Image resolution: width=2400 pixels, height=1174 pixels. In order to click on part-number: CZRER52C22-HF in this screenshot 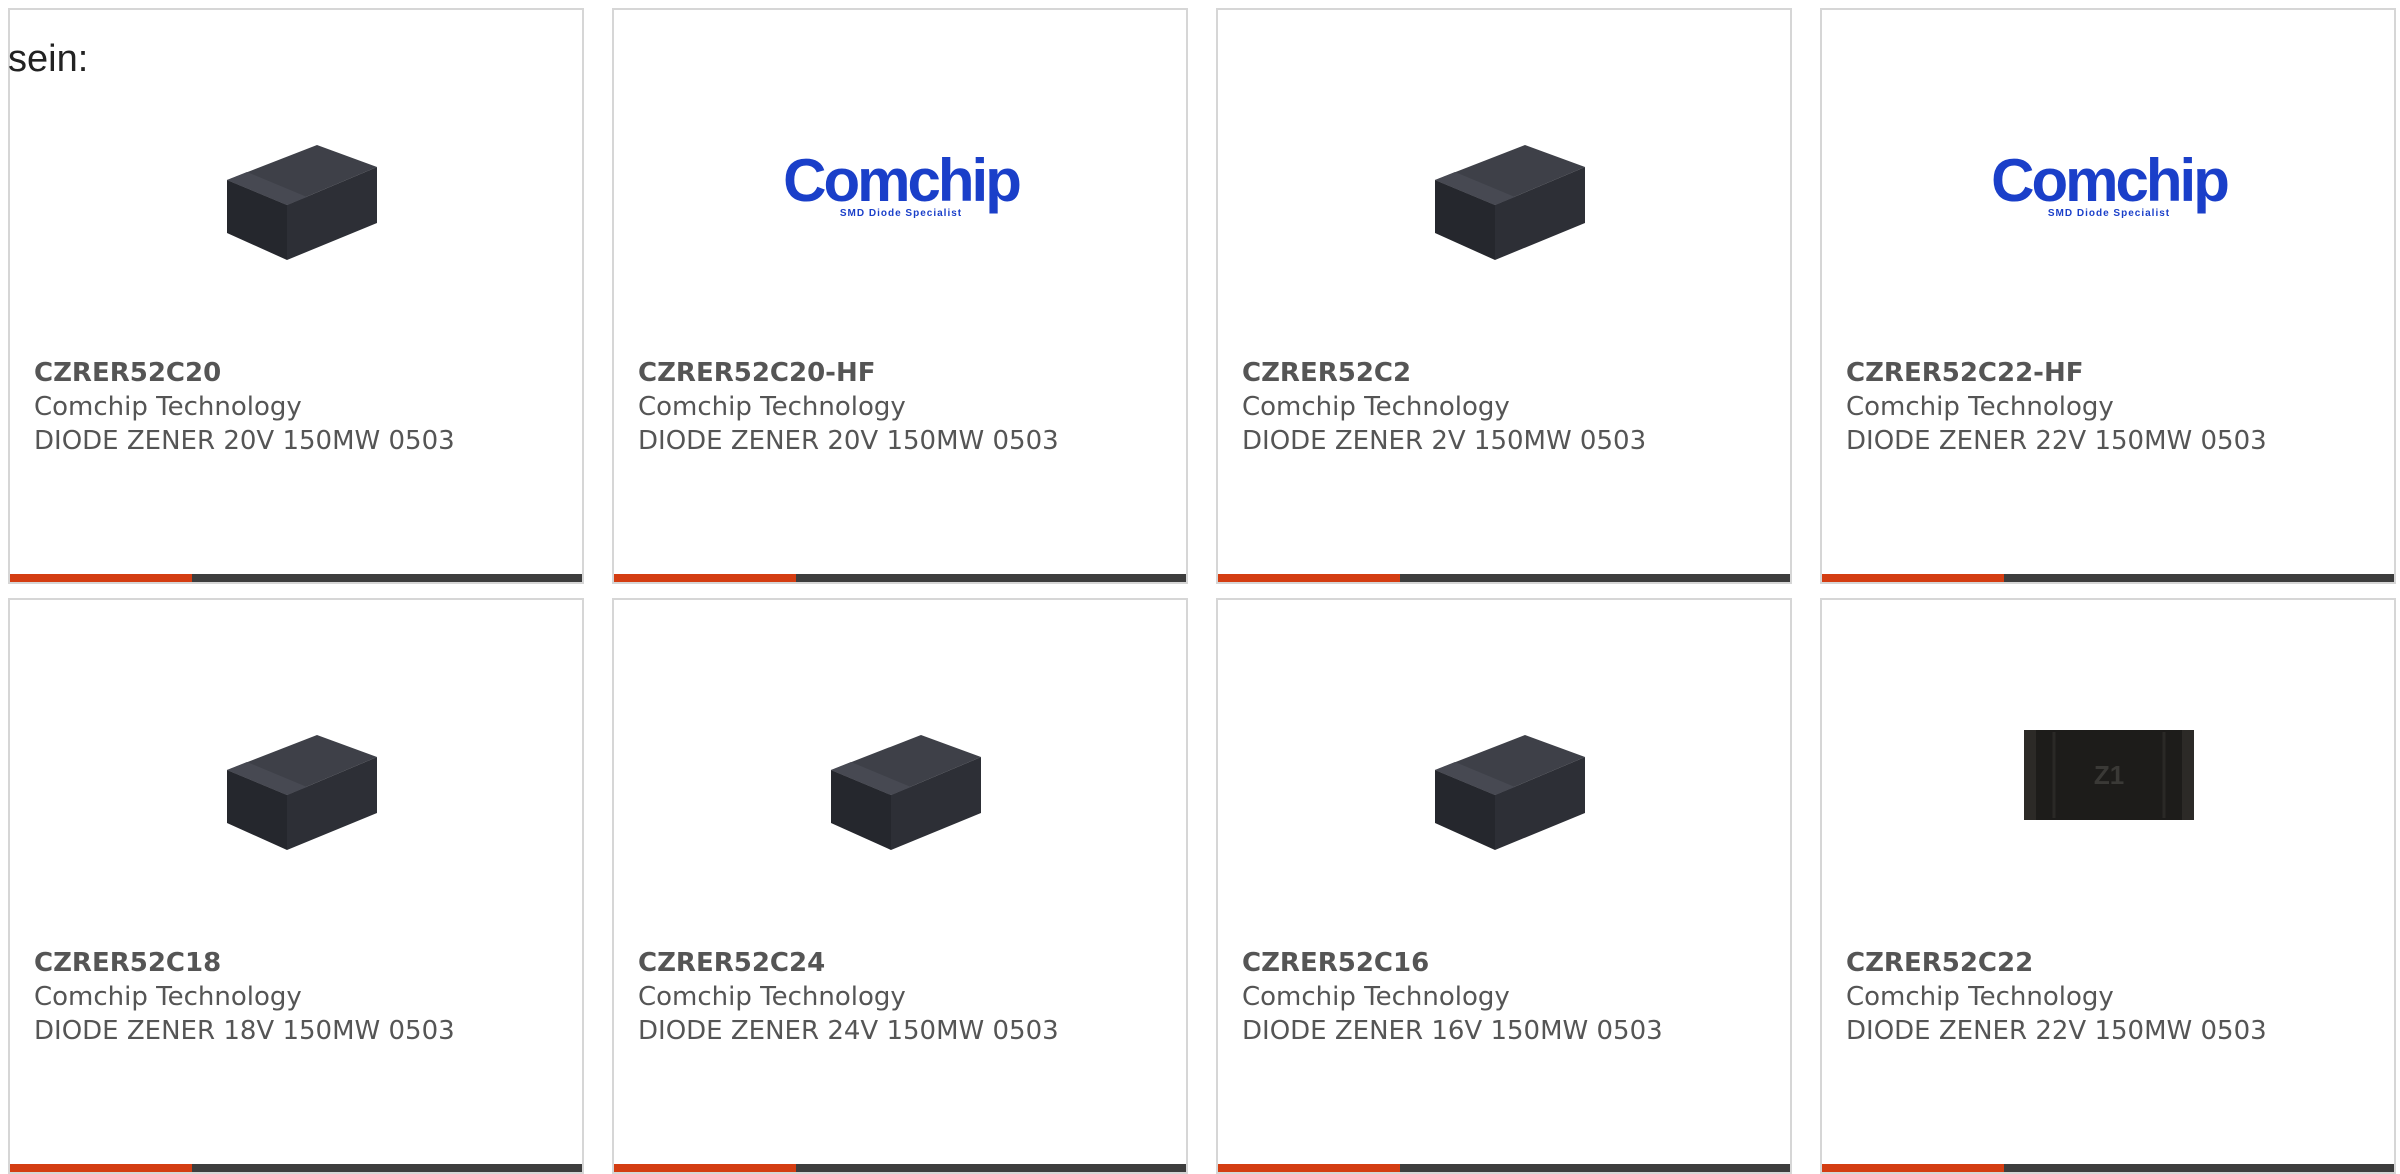, I will do `click(2115, 373)`.